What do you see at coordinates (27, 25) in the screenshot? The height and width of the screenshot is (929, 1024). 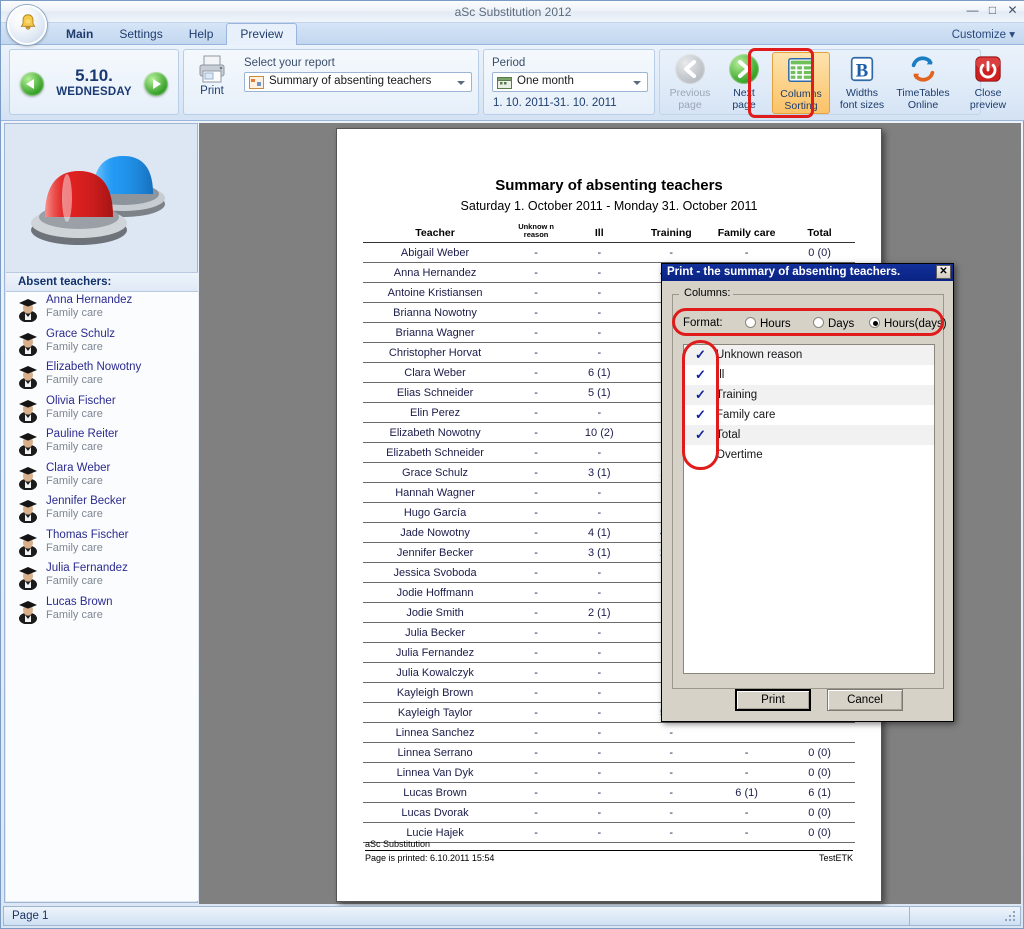 I see `app-logo` at bounding box center [27, 25].